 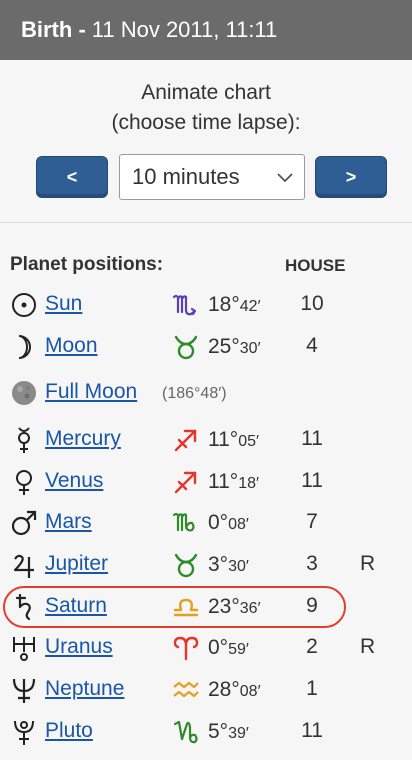 What do you see at coordinates (312, 605) in the screenshot?
I see `house-number: 9` at bounding box center [312, 605].